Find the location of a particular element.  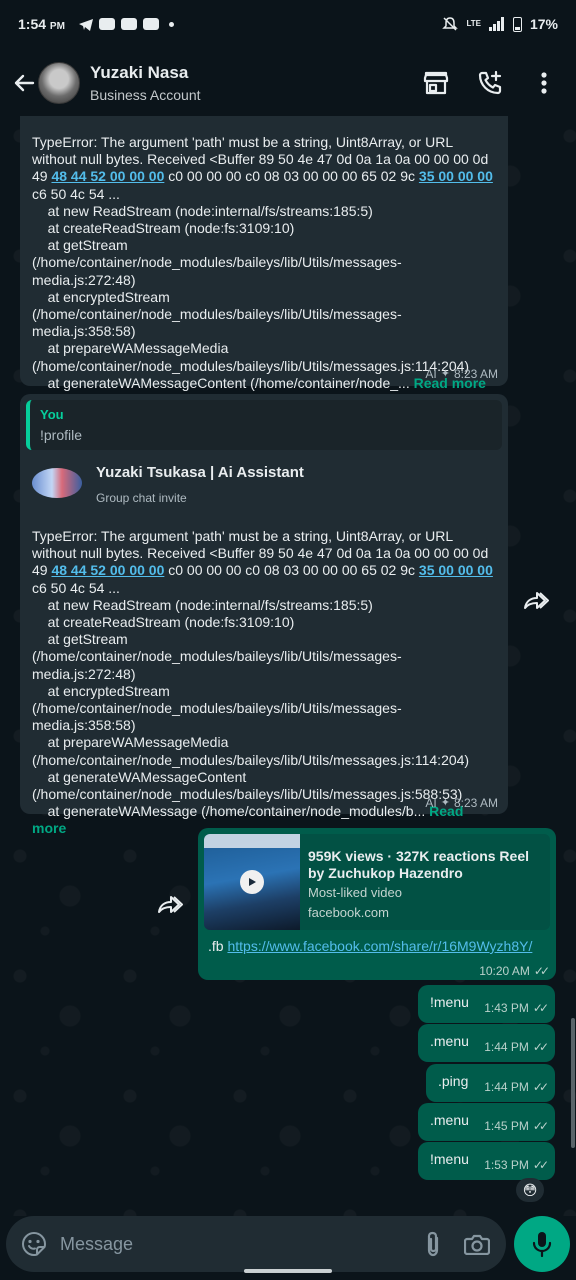

gesture-nav-handle is located at coordinates (288, 1271).